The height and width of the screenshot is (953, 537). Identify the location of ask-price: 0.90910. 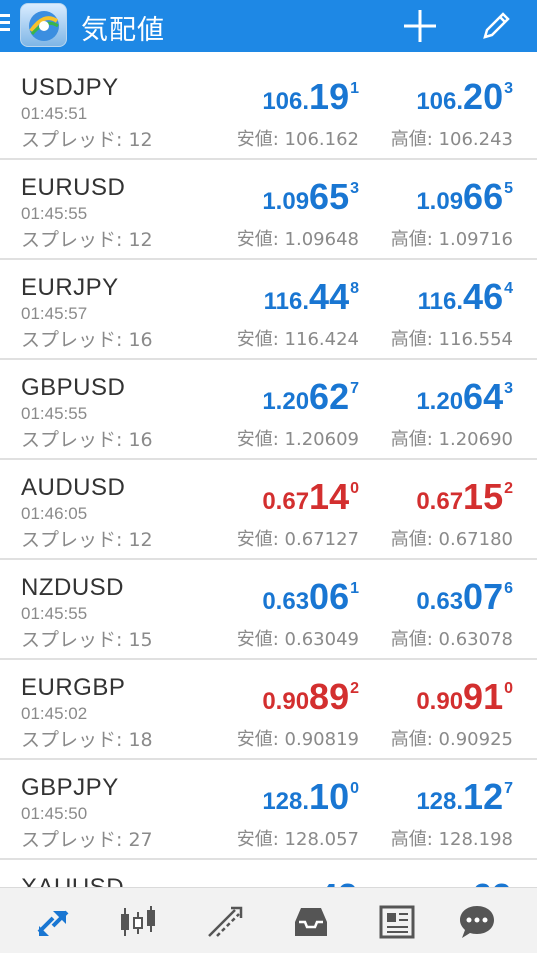
(464, 696).